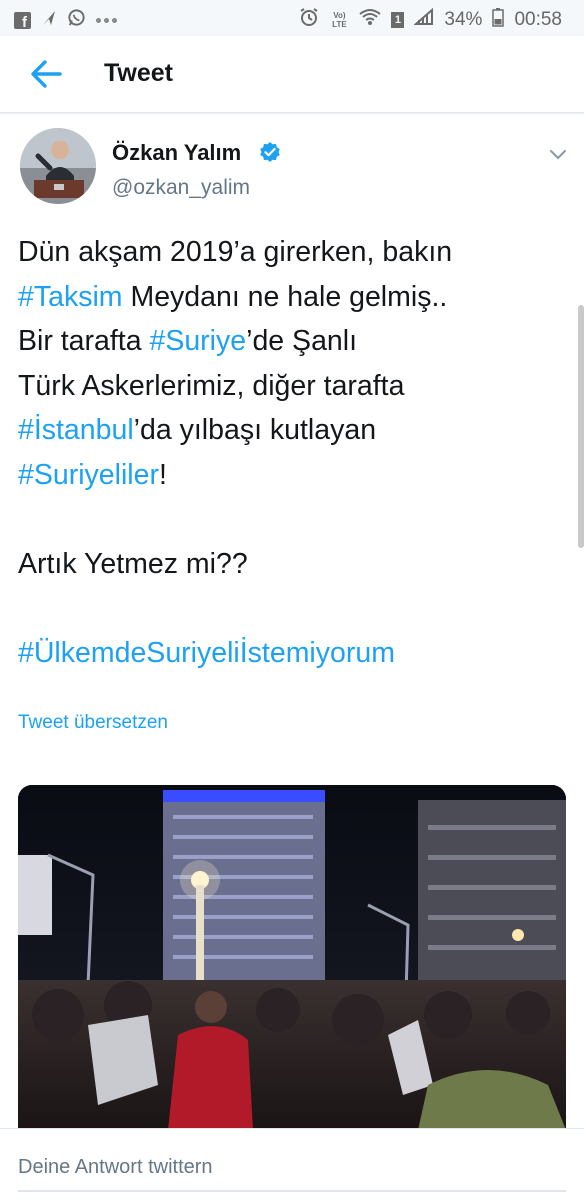 The image size is (584, 1201). I want to click on tweet-line: #Suriyeliler!, so click(298, 475).